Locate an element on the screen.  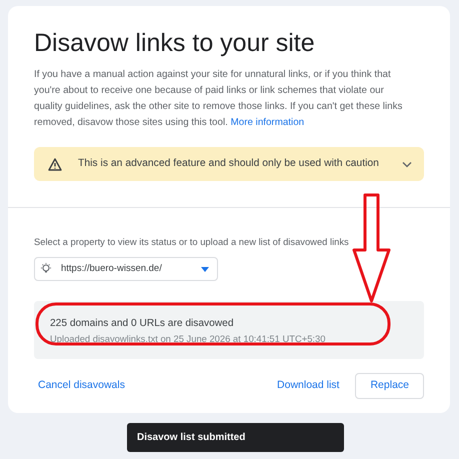
status-headline: 225 domains and 0 URLs are disavowed is located at coordinates (142, 323).